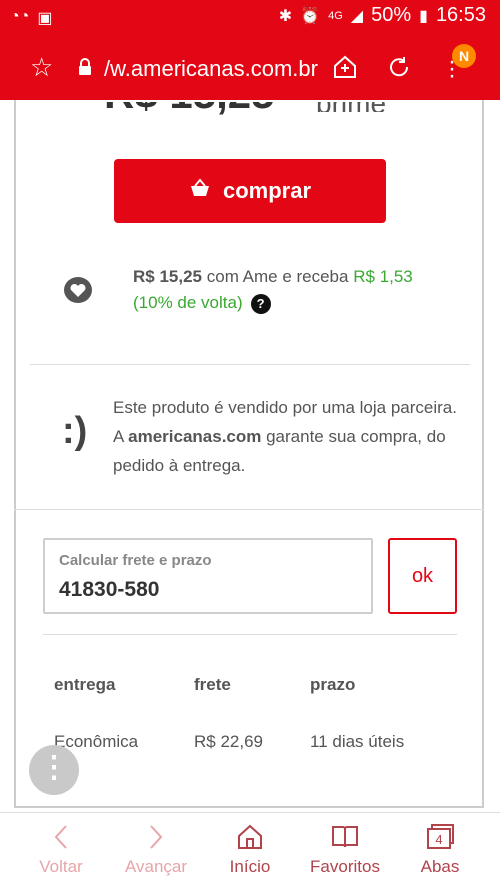 The image size is (500, 890). What do you see at coordinates (45, 18) in the screenshot?
I see `notification-icon: ▣` at bounding box center [45, 18].